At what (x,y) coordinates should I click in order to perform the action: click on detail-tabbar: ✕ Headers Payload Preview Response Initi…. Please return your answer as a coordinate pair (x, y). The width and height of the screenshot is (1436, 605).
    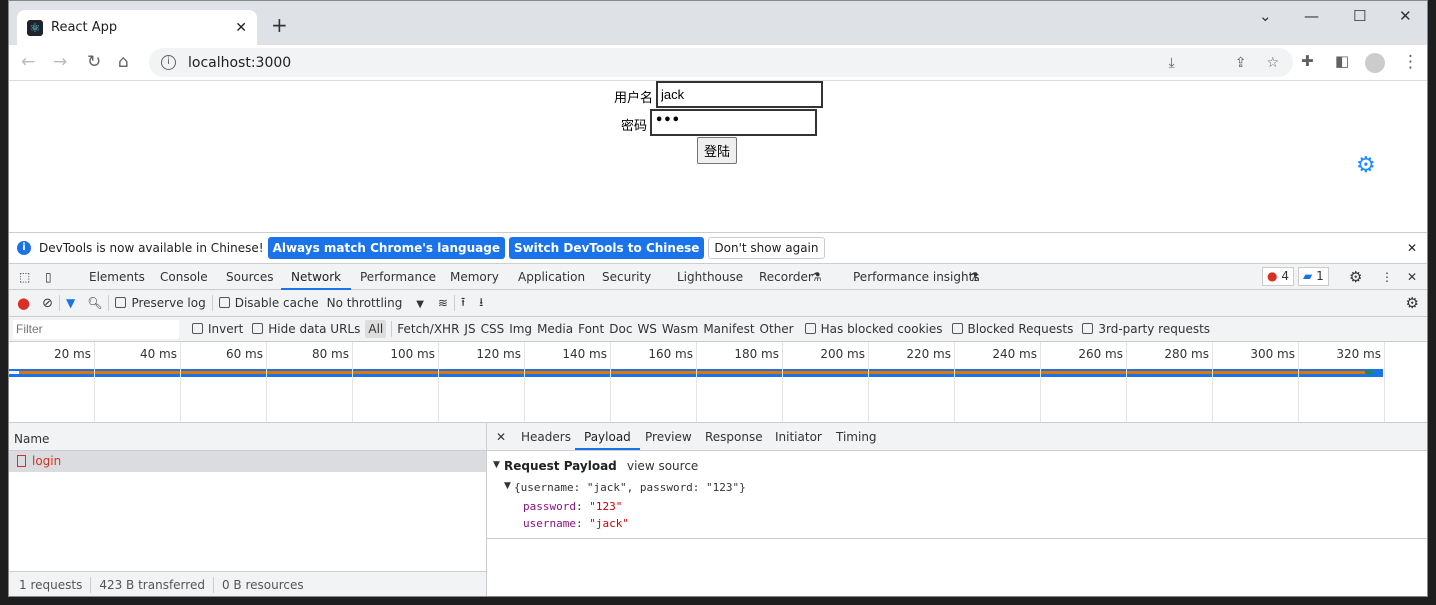
    Looking at the image, I should click on (957, 437).